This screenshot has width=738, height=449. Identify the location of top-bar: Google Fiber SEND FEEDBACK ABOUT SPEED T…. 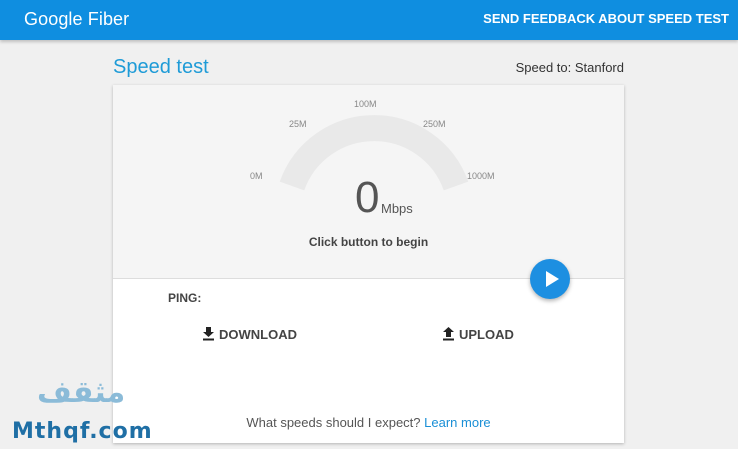
(369, 20).